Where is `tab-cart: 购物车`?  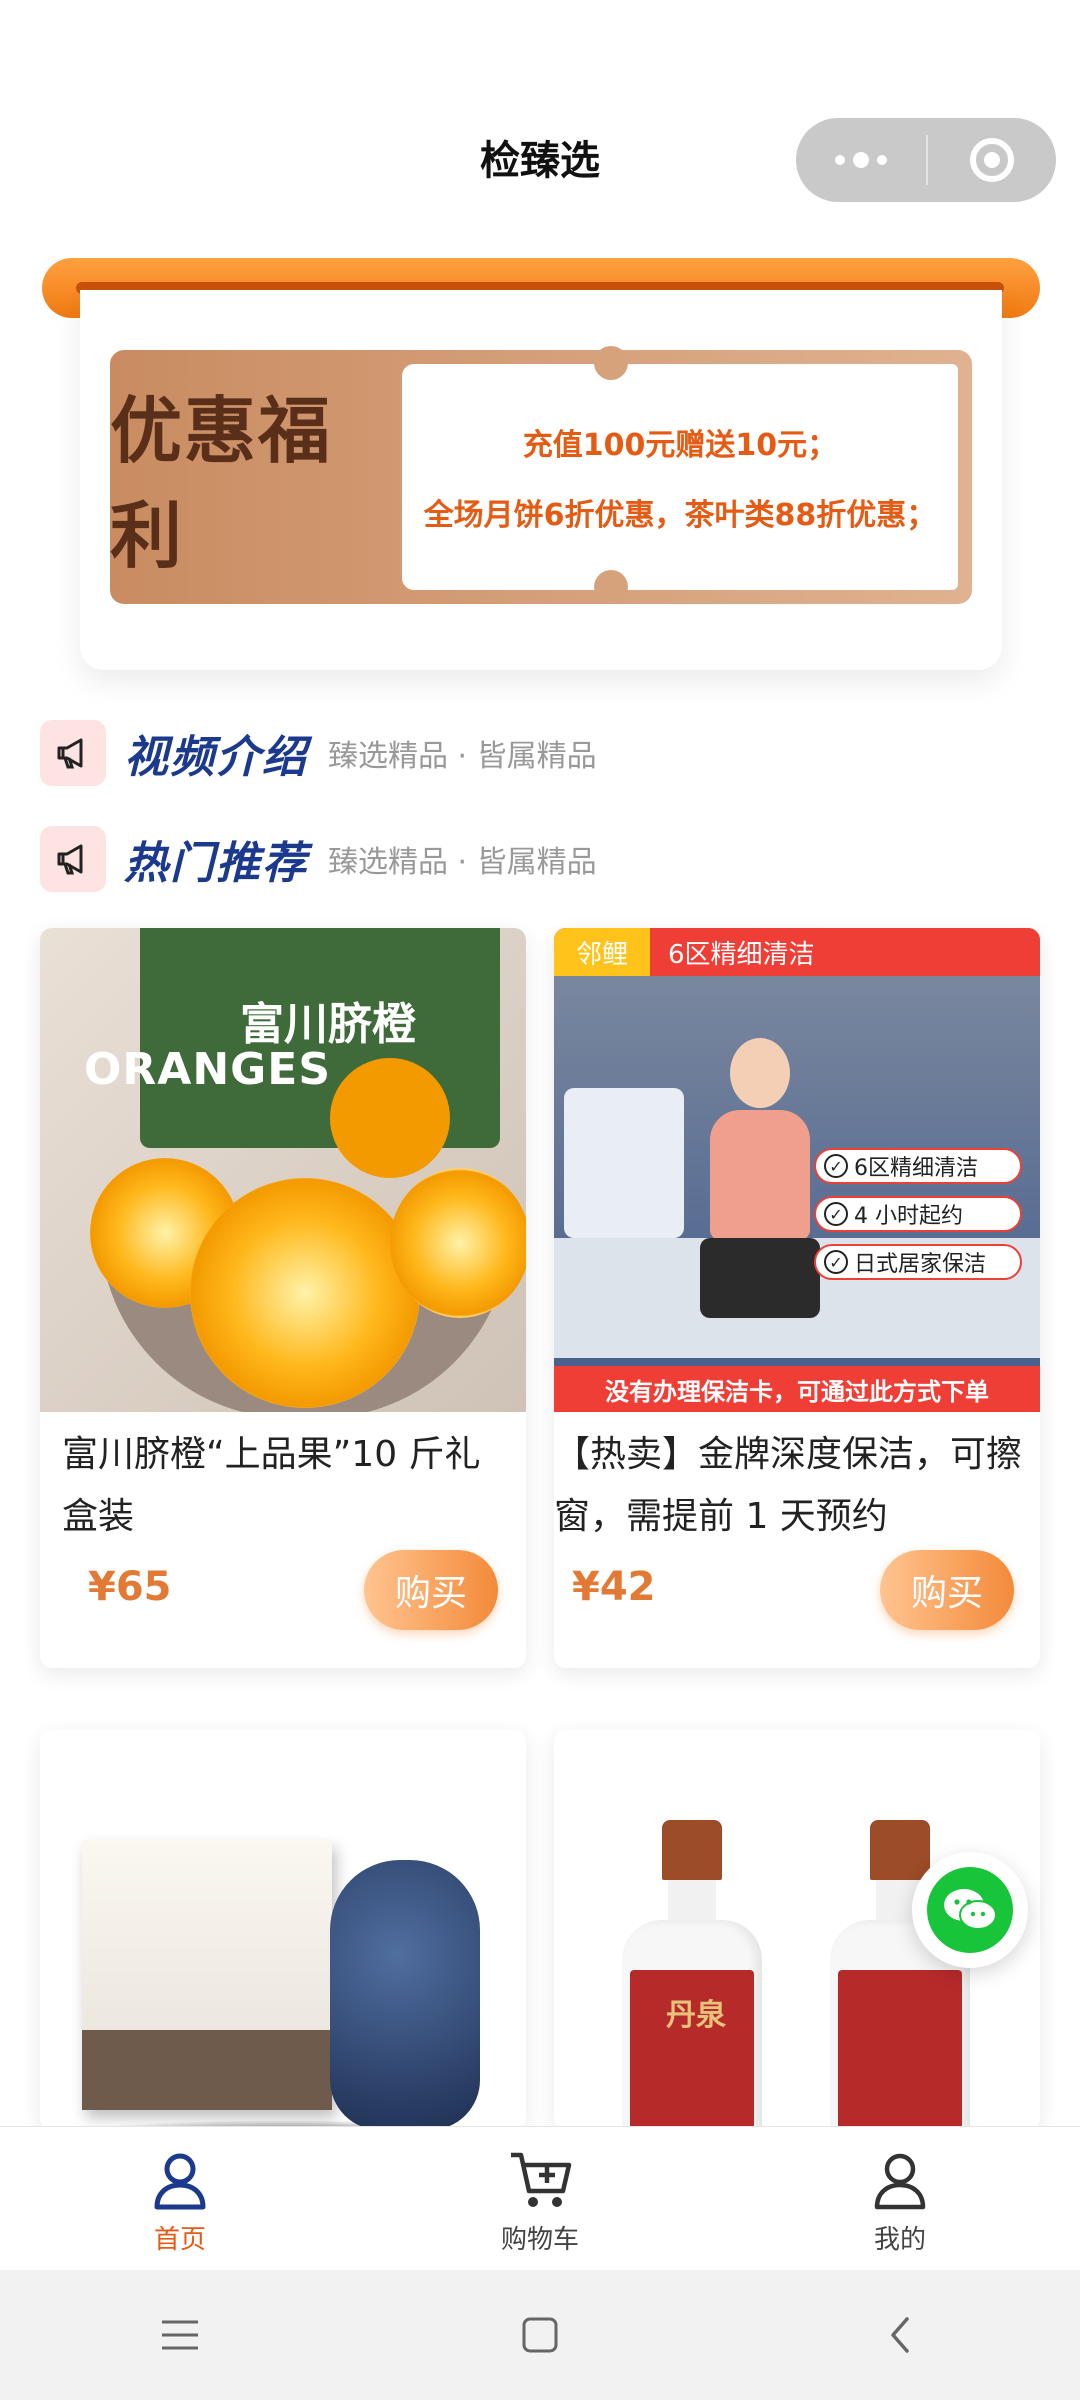 tab-cart: 购物车 is located at coordinates (540, 2198).